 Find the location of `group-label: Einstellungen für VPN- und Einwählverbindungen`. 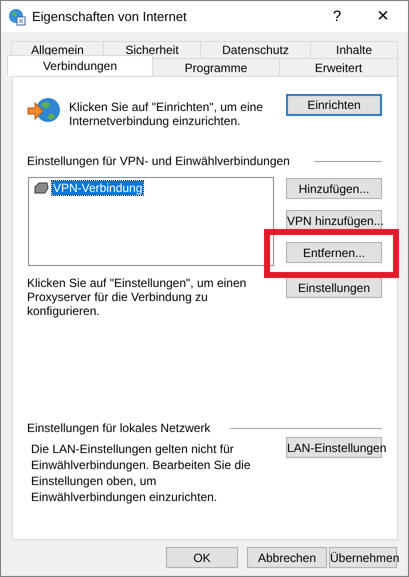

group-label: Einstellungen für VPN- und Einwählverbindungen is located at coordinates (158, 161).